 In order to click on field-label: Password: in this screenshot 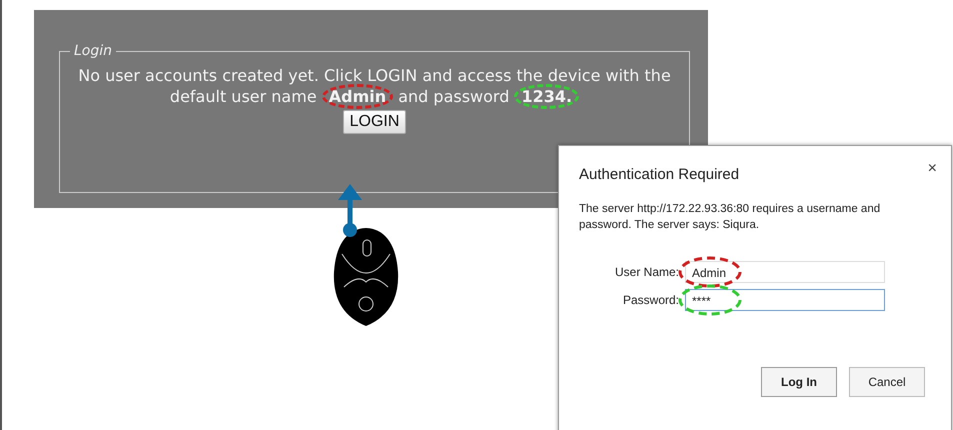, I will do `click(651, 300)`.